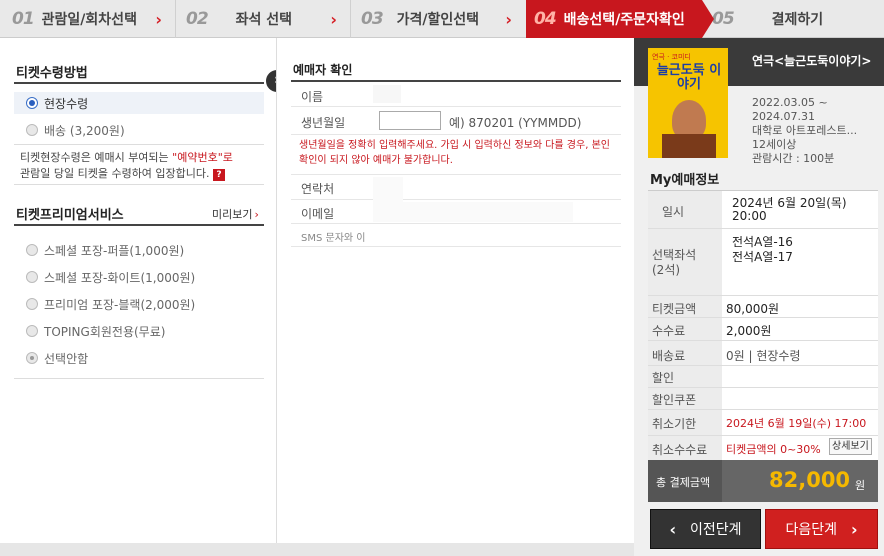 The width and height of the screenshot is (884, 556). I want to click on cancel-fee-value: 티켓금액의 0~30%, so click(773, 449).